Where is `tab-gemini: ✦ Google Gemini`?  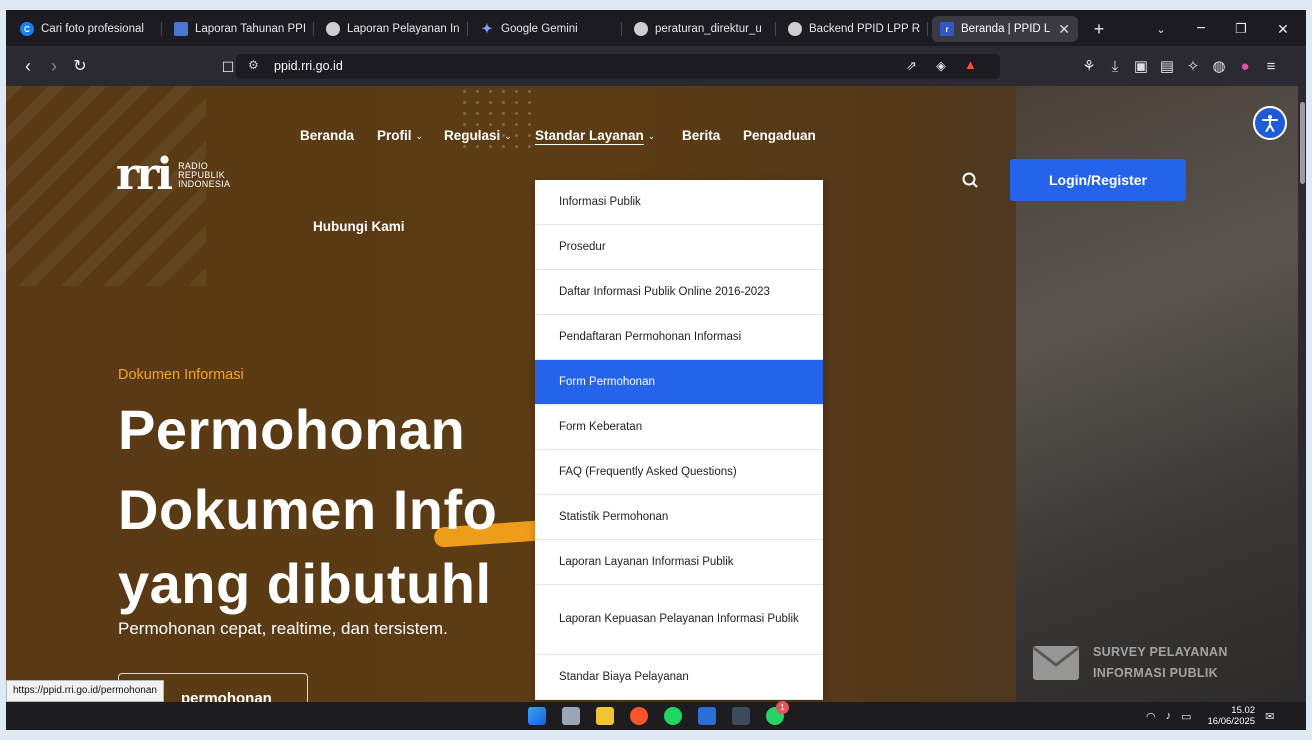
tab-gemini: ✦ Google Gemini is located at coordinates (547, 29).